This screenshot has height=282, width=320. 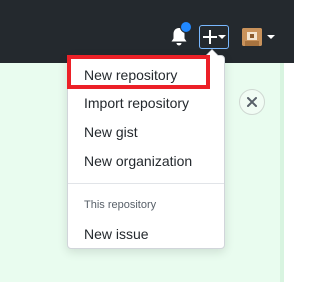 What do you see at coordinates (138, 161) in the screenshot?
I see `menu-item-new-organization: New organization` at bounding box center [138, 161].